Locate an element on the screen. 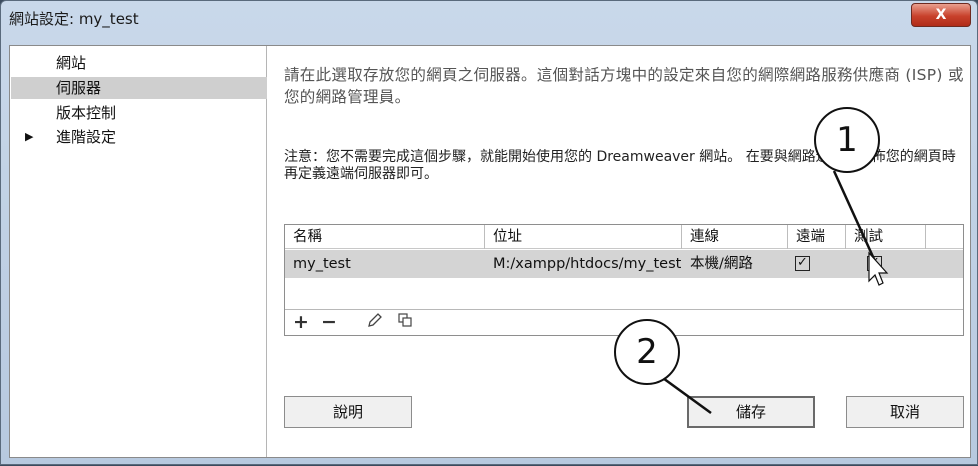 Image resolution: width=978 pixels, height=466 pixels. remove-icon: − is located at coordinates (329, 322).